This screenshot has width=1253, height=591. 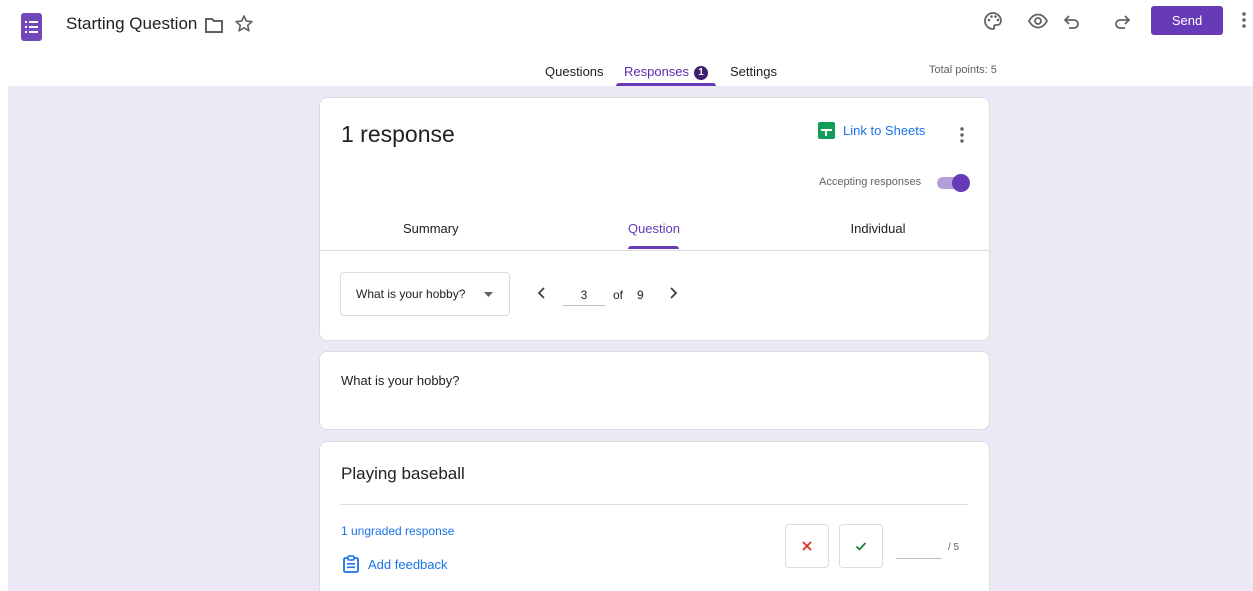 What do you see at coordinates (351, 564) in the screenshot?
I see `feedback-clipboard-icon` at bounding box center [351, 564].